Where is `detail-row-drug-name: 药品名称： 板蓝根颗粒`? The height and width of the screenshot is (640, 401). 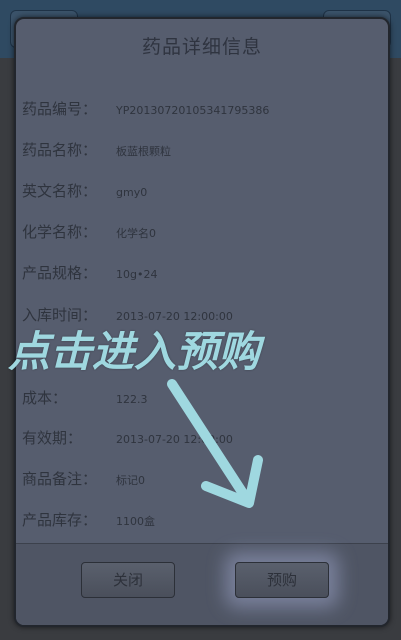 detail-row-drug-name: 药品名称： 板蓝根颗粒 is located at coordinates (96, 150).